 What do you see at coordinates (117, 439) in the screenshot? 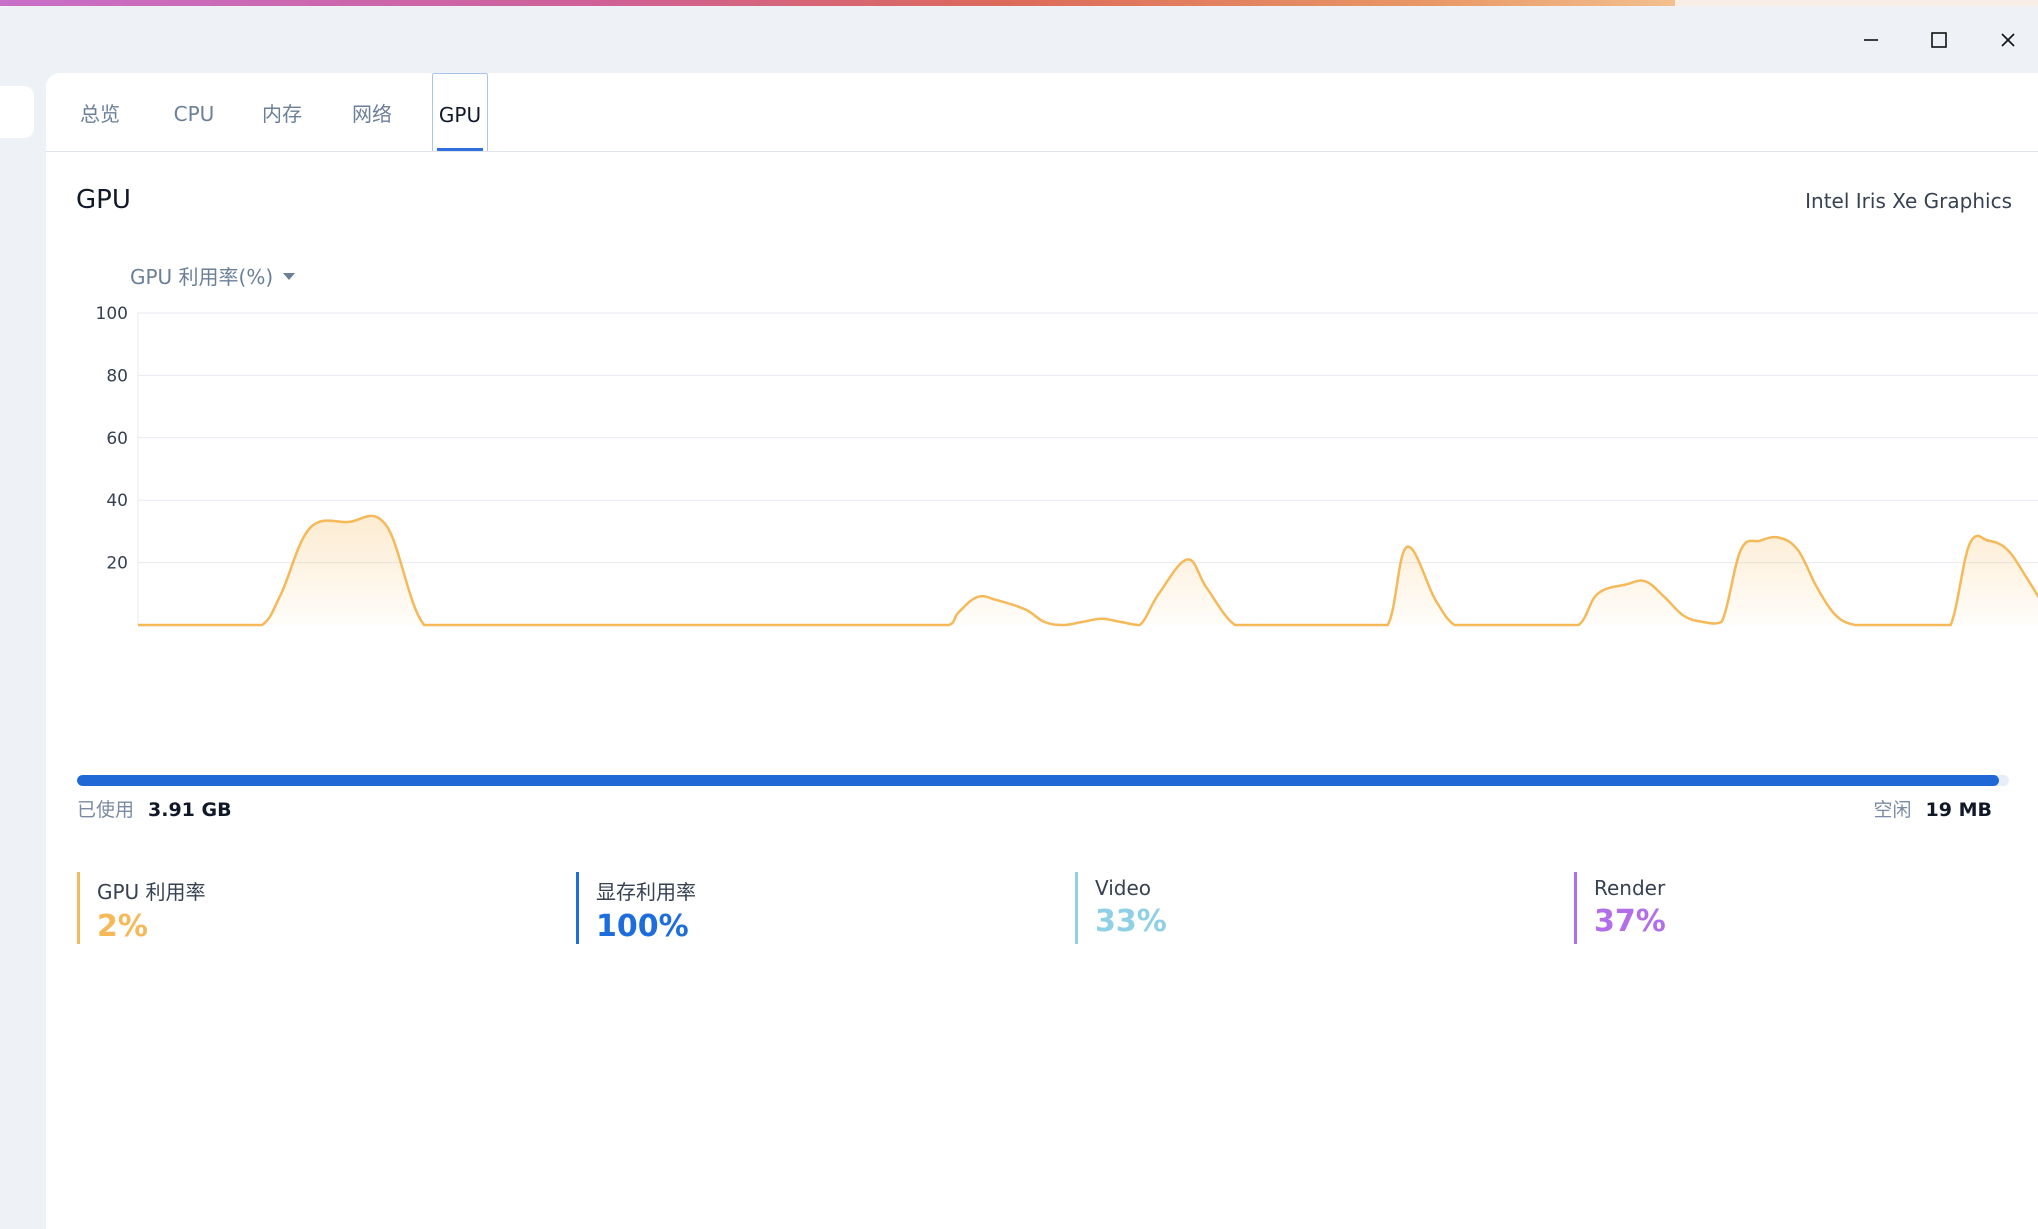
I see `y-tick-label: 60` at bounding box center [117, 439].